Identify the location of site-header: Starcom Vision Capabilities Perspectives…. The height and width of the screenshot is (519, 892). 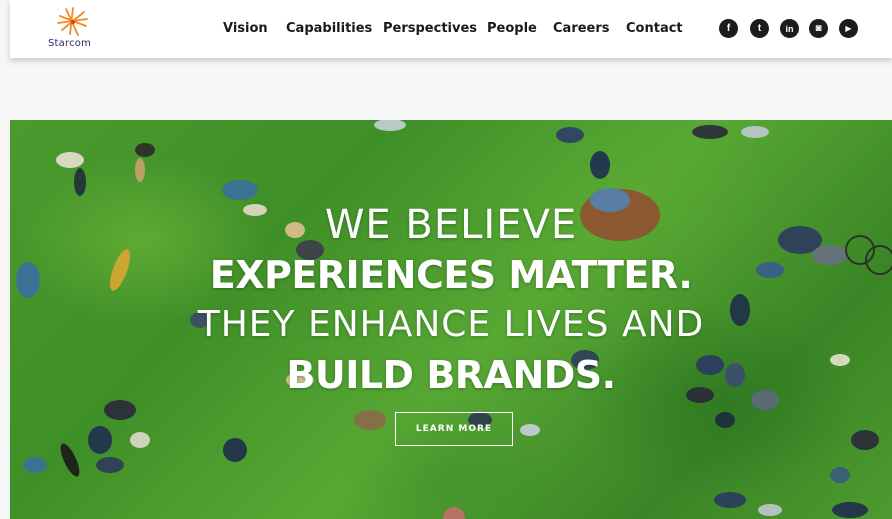
(451, 29).